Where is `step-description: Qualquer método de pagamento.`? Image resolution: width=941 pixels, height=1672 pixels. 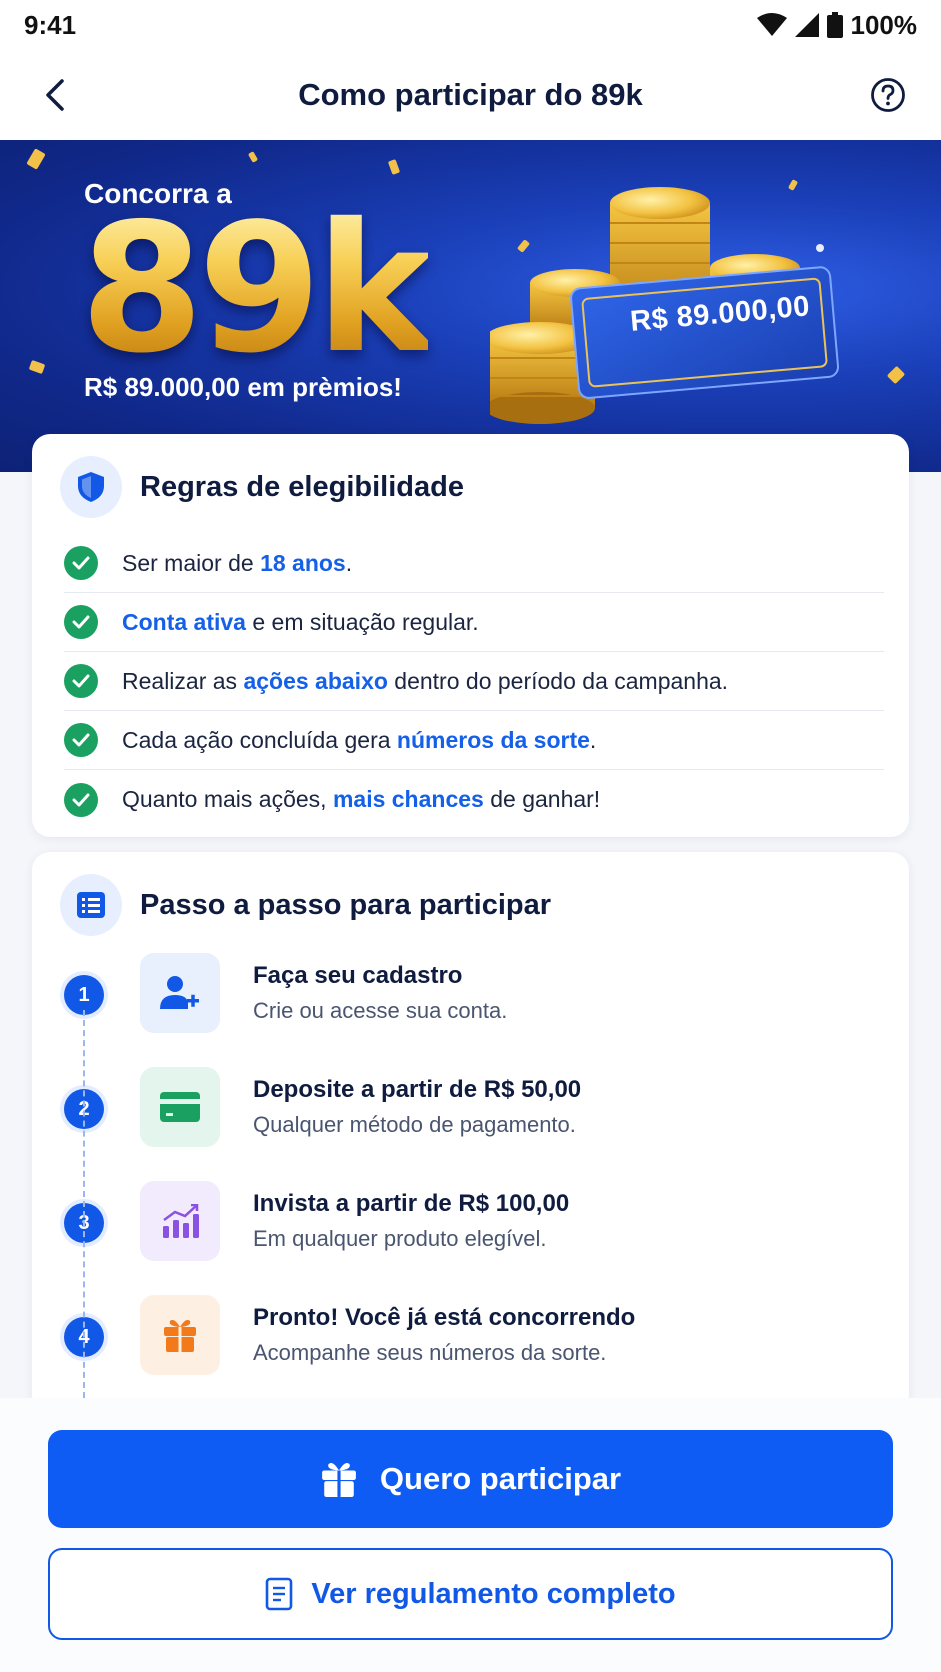
step-description: Qualquer método de pagamento. is located at coordinates (414, 1124).